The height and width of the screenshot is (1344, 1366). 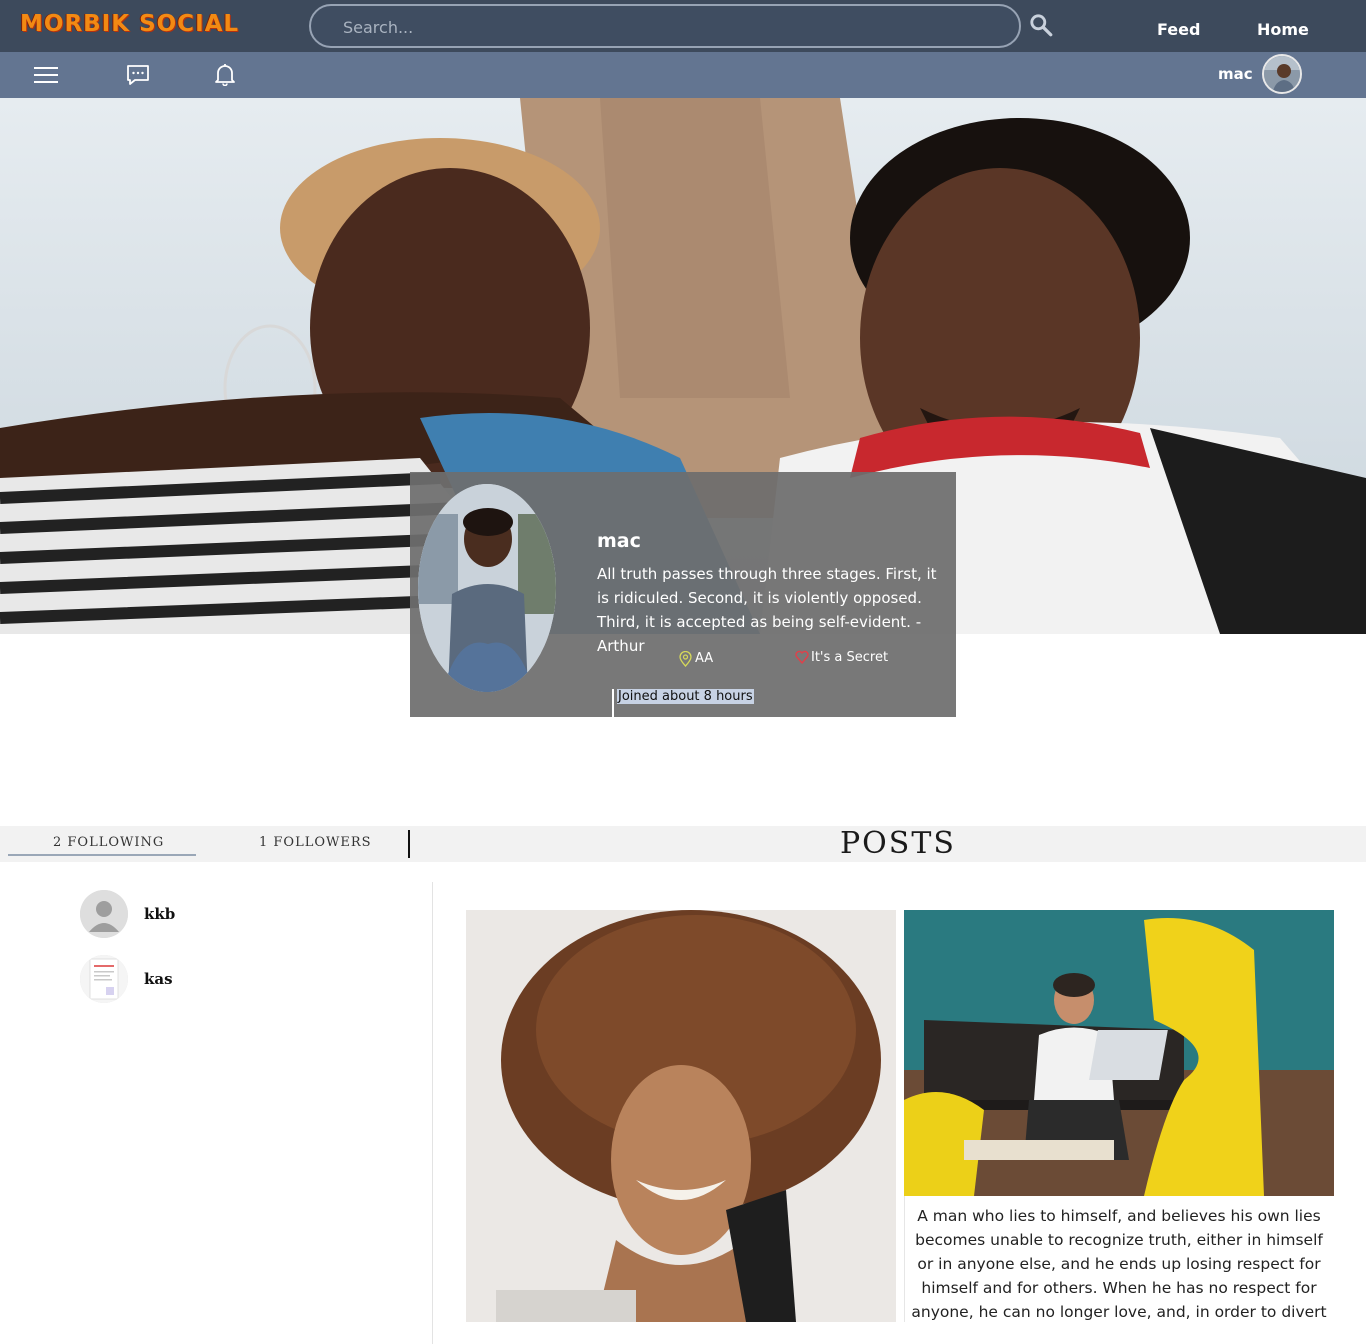 I want to click on secondary-toolbar, so click(x=683, y=75).